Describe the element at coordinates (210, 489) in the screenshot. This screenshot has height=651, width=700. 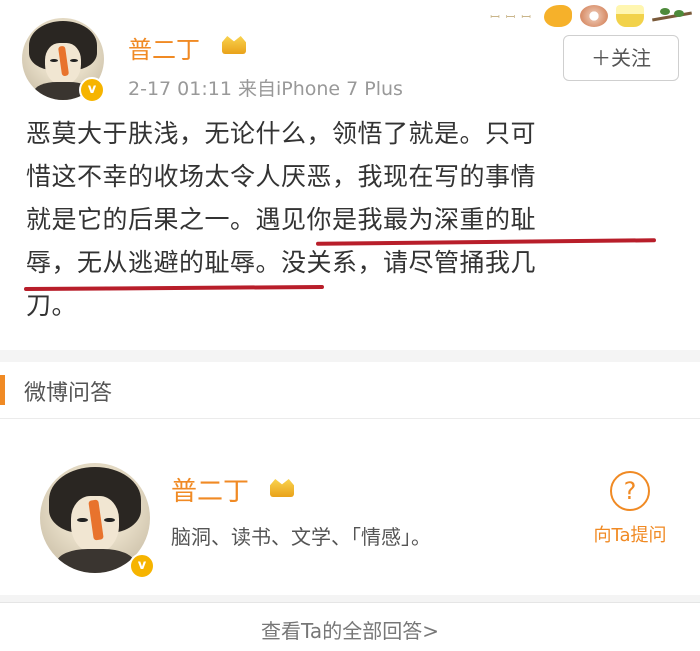
I see `answerer-username: 普二丁` at that location.